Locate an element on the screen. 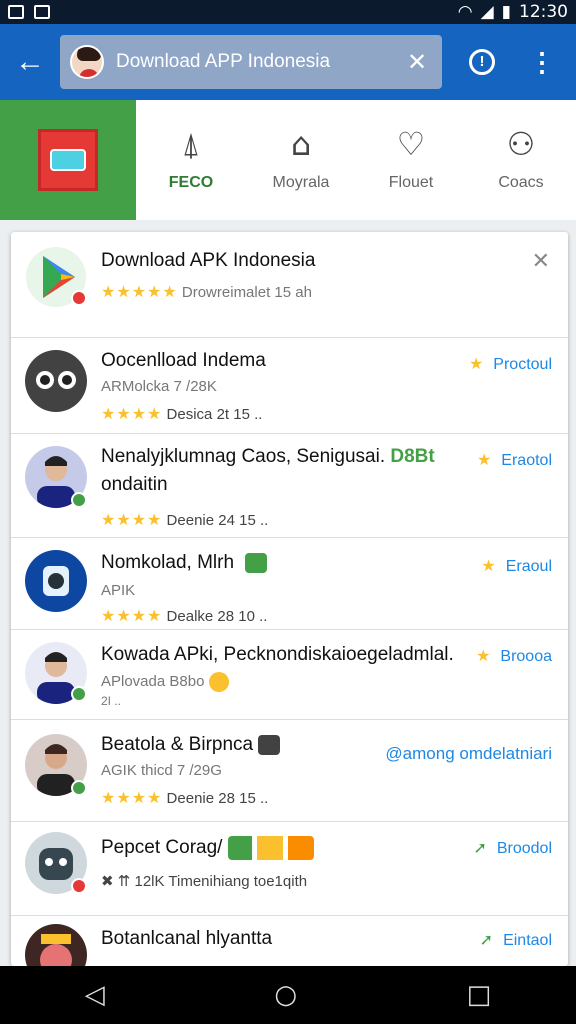 This screenshot has width=576, height=1024. clear-search-icon: ✕ is located at coordinates (417, 62).